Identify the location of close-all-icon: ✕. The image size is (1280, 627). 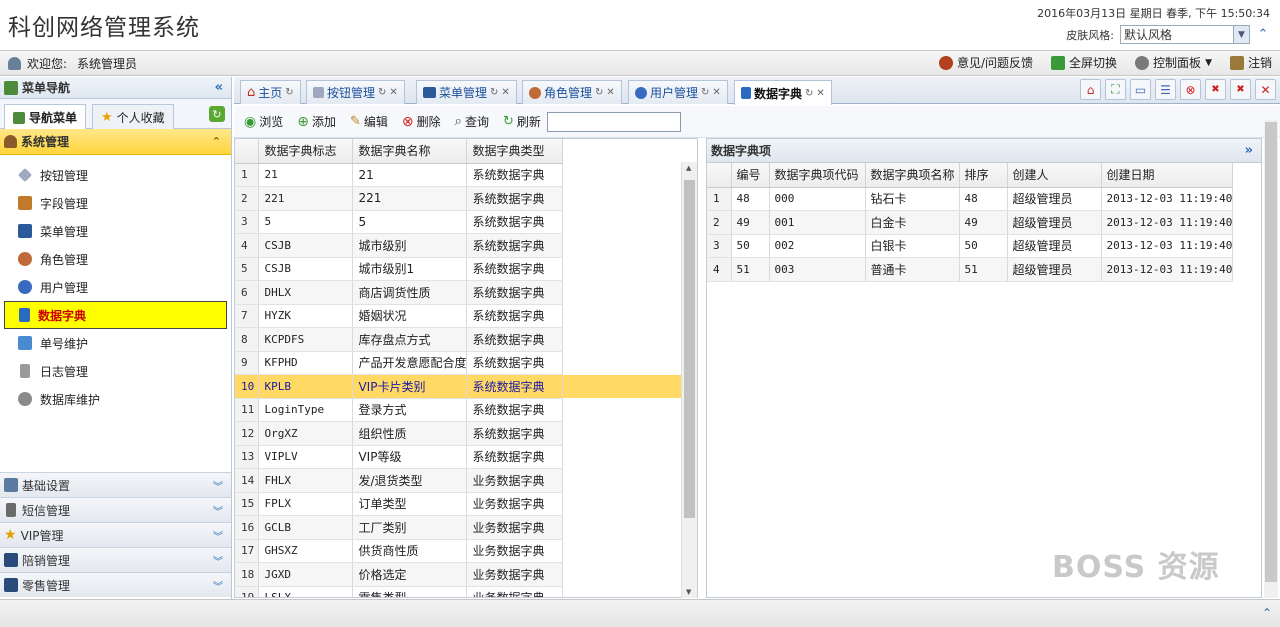
(1265, 89).